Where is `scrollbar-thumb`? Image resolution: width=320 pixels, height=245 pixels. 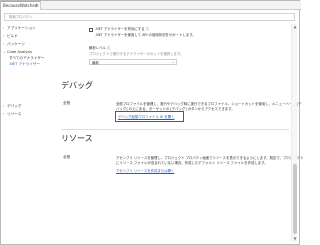 scrollbar-thumb is located at coordinates (295, 199).